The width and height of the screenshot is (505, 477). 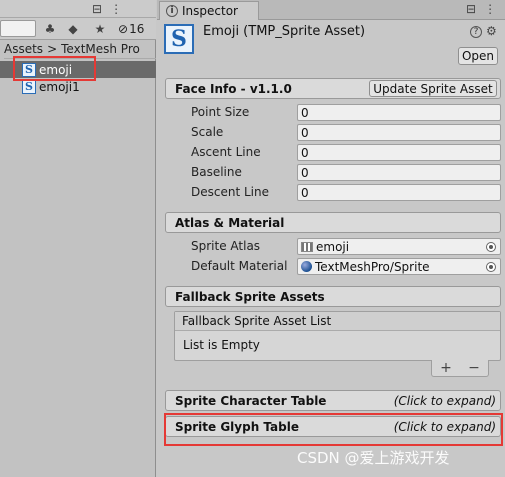 What do you see at coordinates (230, 192) in the screenshot?
I see `descent-line-label: Descent Line` at bounding box center [230, 192].